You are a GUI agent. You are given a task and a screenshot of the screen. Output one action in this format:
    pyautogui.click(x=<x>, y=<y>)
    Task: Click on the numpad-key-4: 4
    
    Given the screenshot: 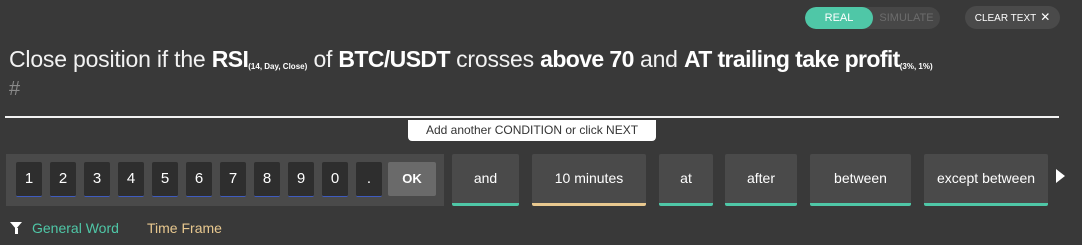 What is the action you would take?
    pyautogui.click(x=131, y=179)
    